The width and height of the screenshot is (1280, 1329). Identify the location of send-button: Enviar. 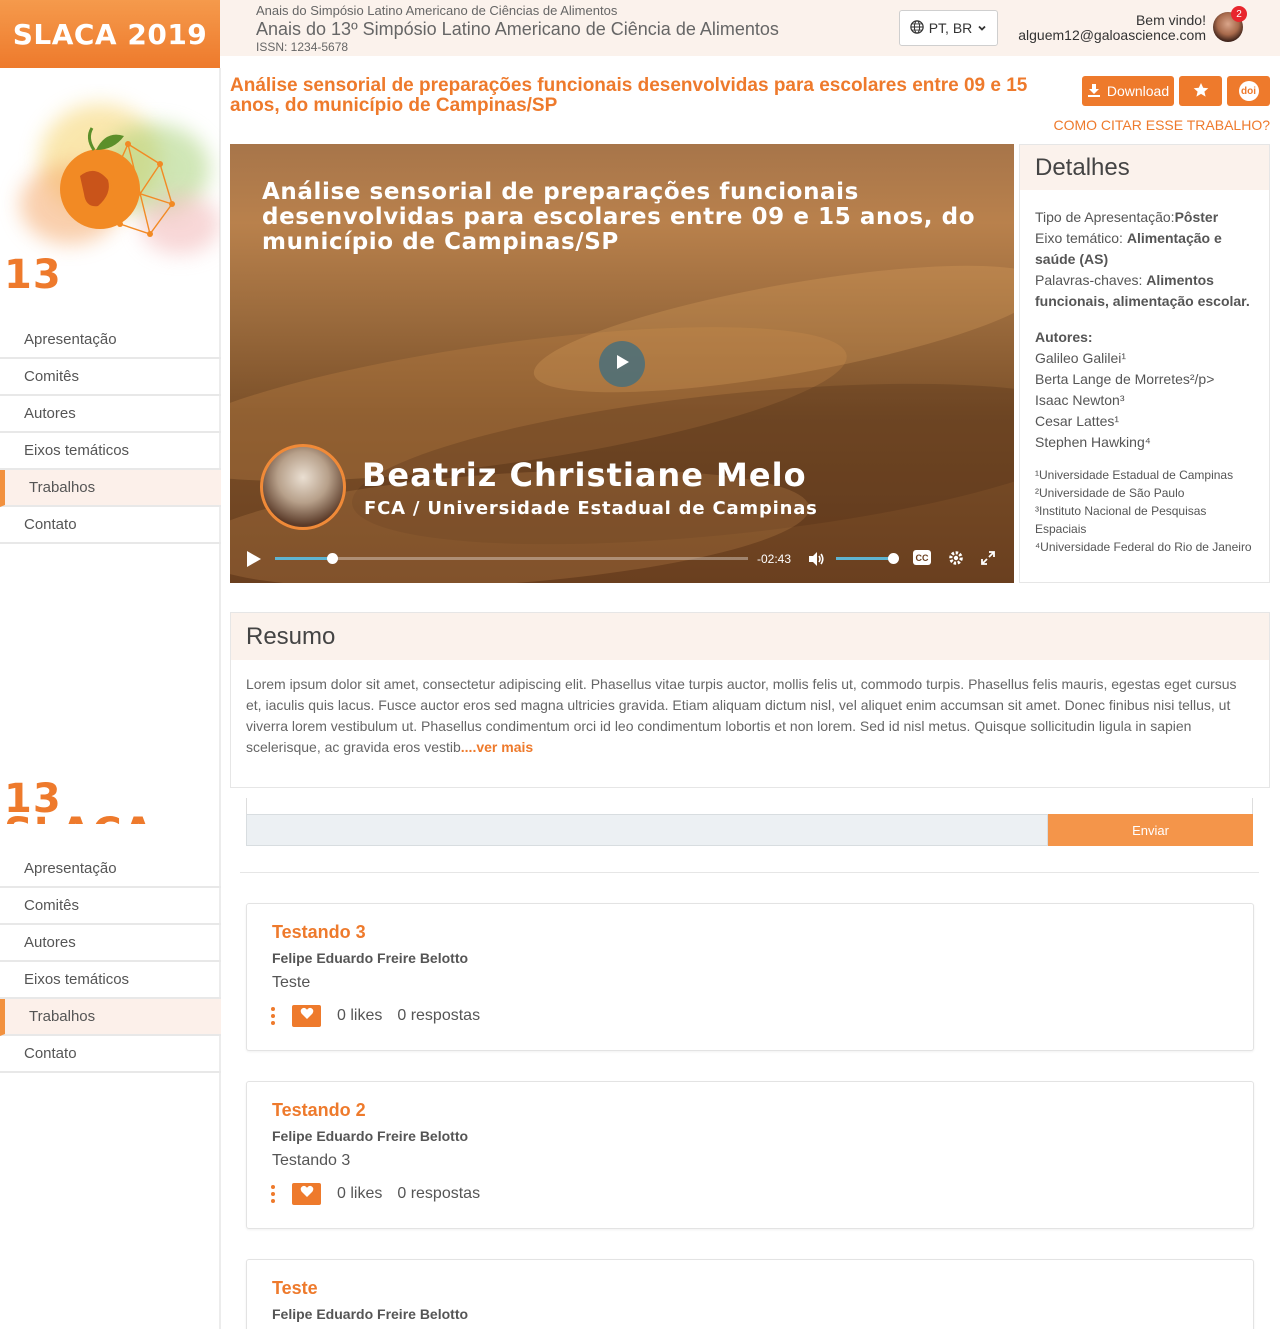
(1150, 830).